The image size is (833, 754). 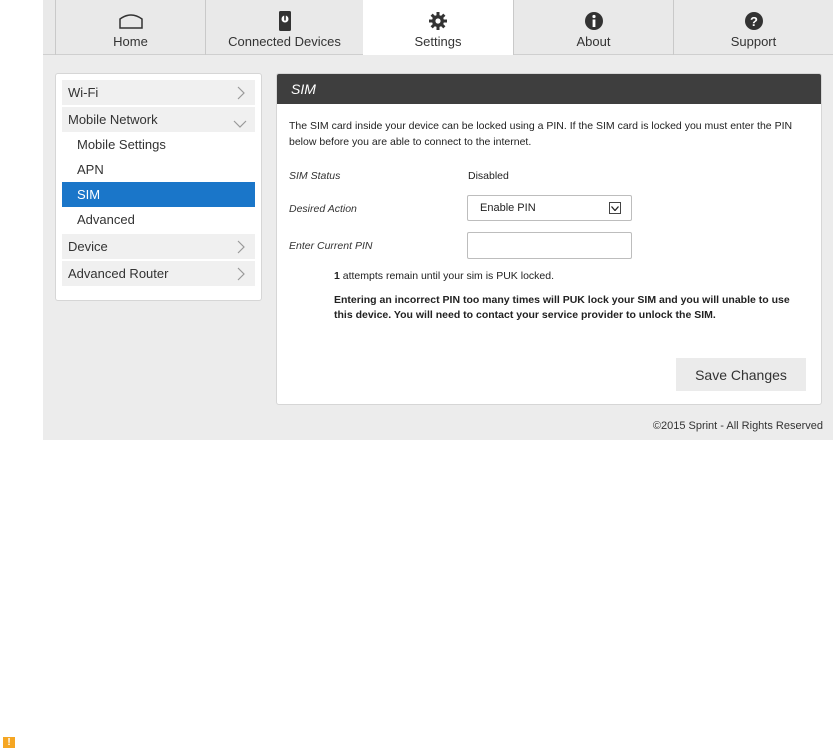 I want to click on sidebar-item-label: APN, so click(x=90, y=169).